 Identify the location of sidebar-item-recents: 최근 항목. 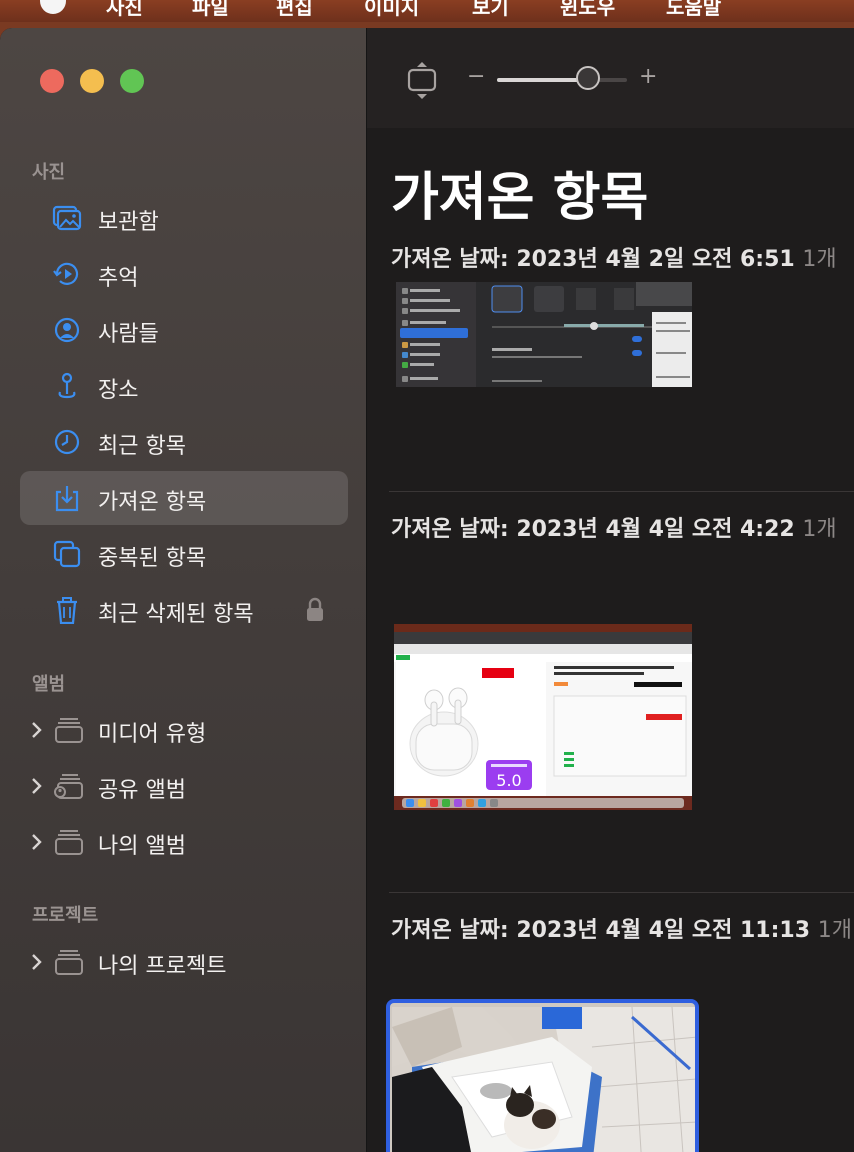
(184, 442).